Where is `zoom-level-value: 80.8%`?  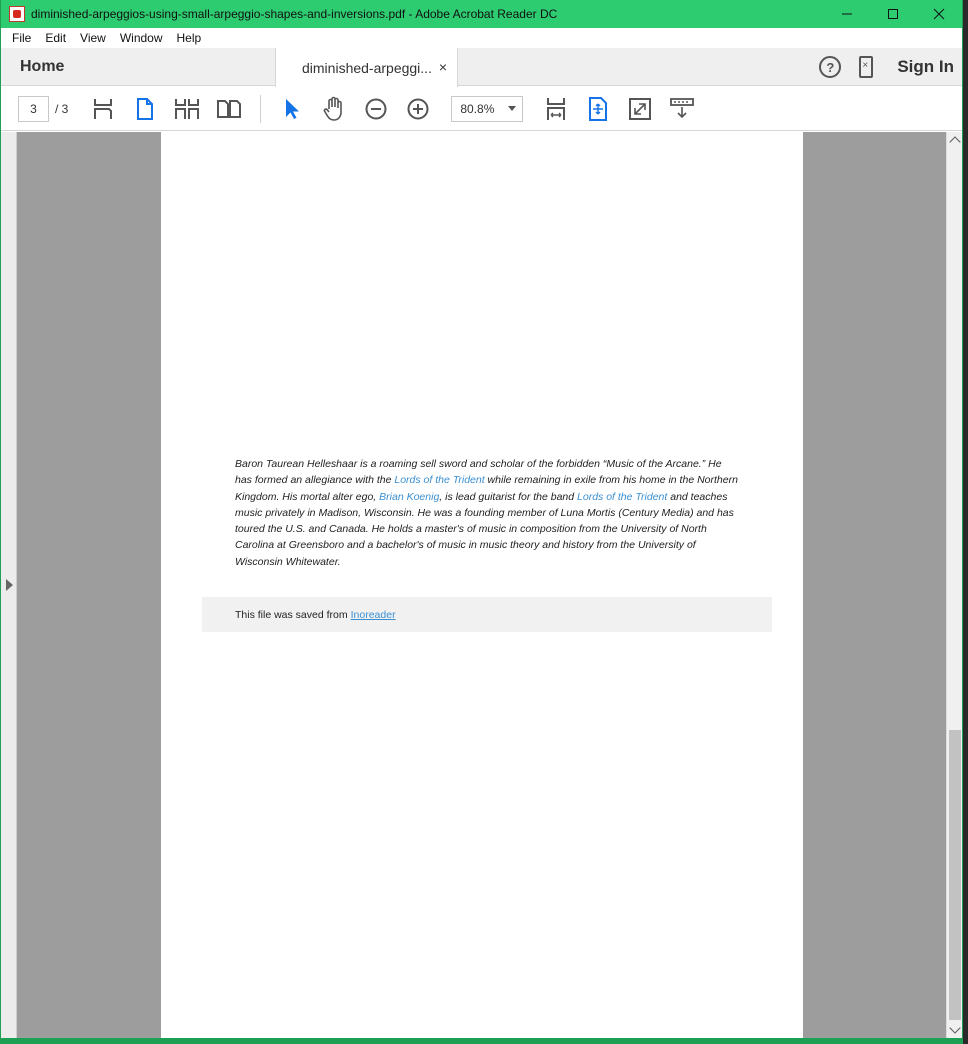
zoom-level-value: 80.8% is located at coordinates (477, 108).